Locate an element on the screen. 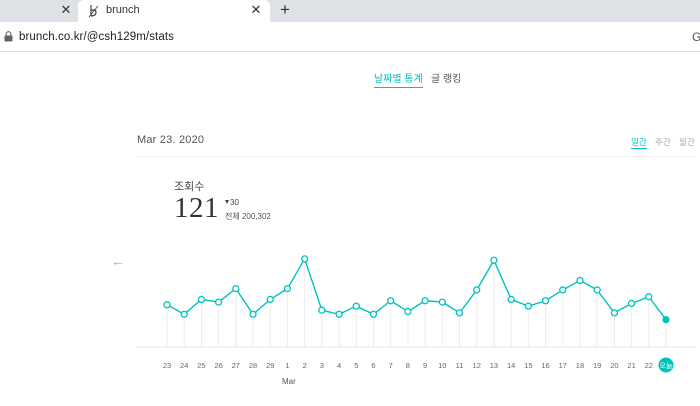 This screenshot has height=406, width=700. x-tick-label: 11 is located at coordinates (460, 365).